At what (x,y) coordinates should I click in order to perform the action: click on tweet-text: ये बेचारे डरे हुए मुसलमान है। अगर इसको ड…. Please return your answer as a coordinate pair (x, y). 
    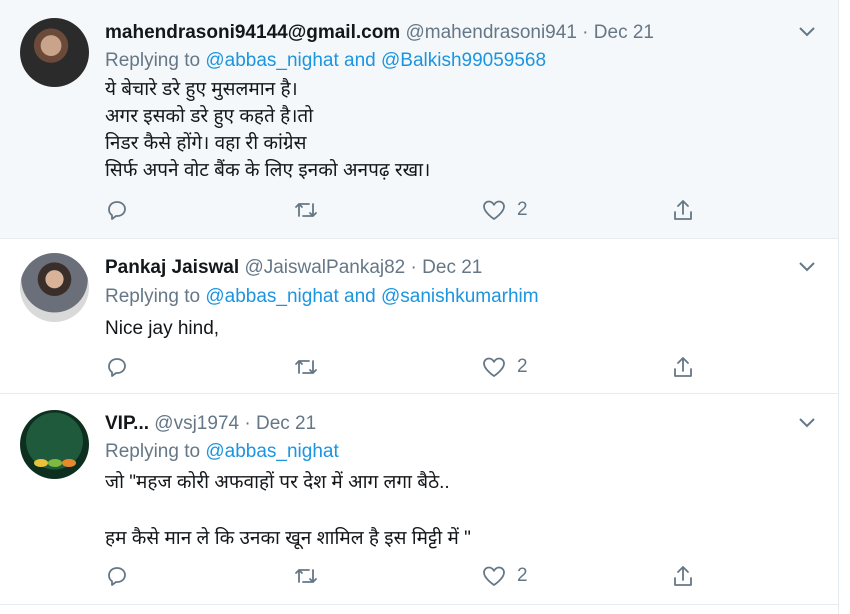
    Looking at the image, I should click on (268, 130).